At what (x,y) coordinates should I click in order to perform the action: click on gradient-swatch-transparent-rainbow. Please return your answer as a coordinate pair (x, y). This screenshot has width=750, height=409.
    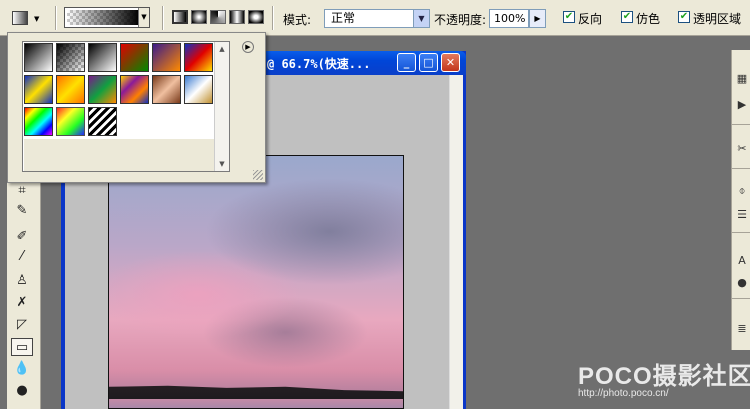
    Looking at the image, I should click on (70, 121).